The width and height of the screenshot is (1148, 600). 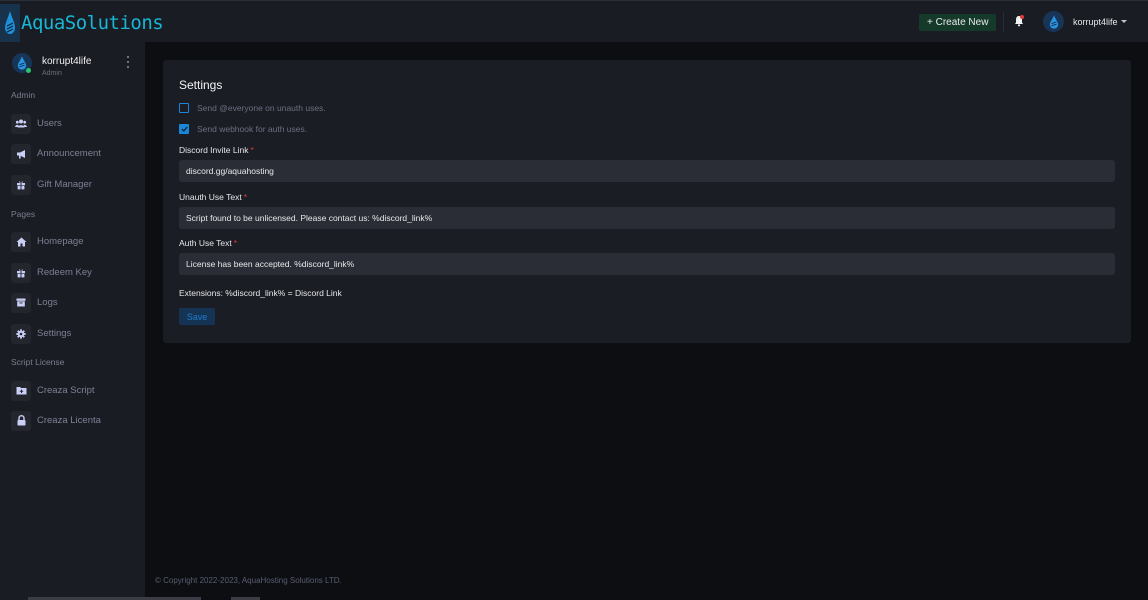 What do you see at coordinates (23, 214) in the screenshot?
I see `section-title-pages: Pages` at bounding box center [23, 214].